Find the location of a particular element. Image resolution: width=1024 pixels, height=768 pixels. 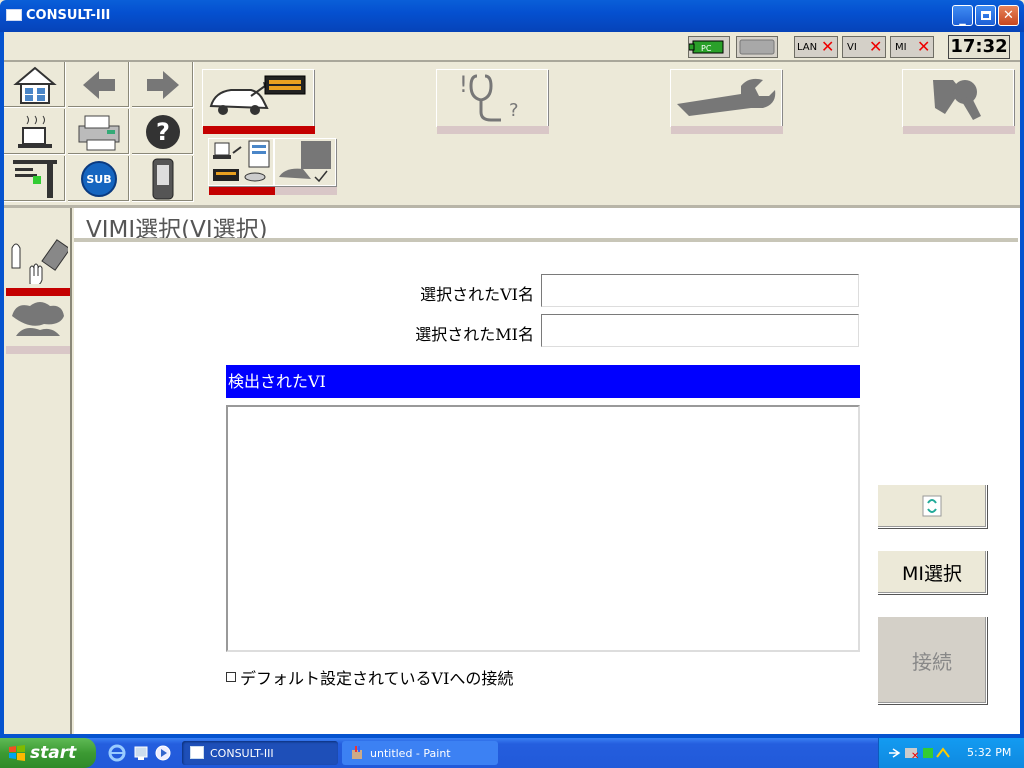

start-label: start is located at coordinates (53, 753).